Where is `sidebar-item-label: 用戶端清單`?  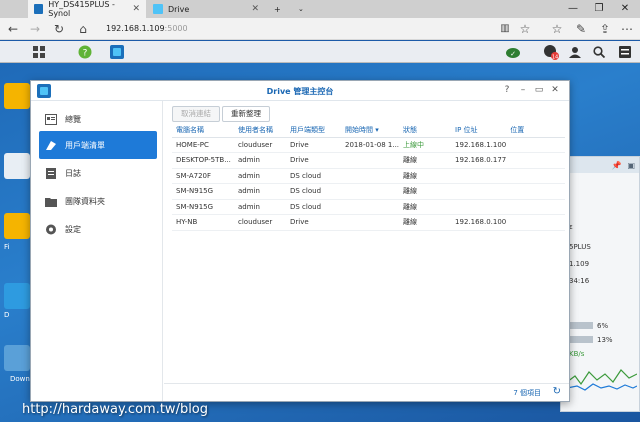 sidebar-item-label: 用戶端清單 is located at coordinates (85, 145).